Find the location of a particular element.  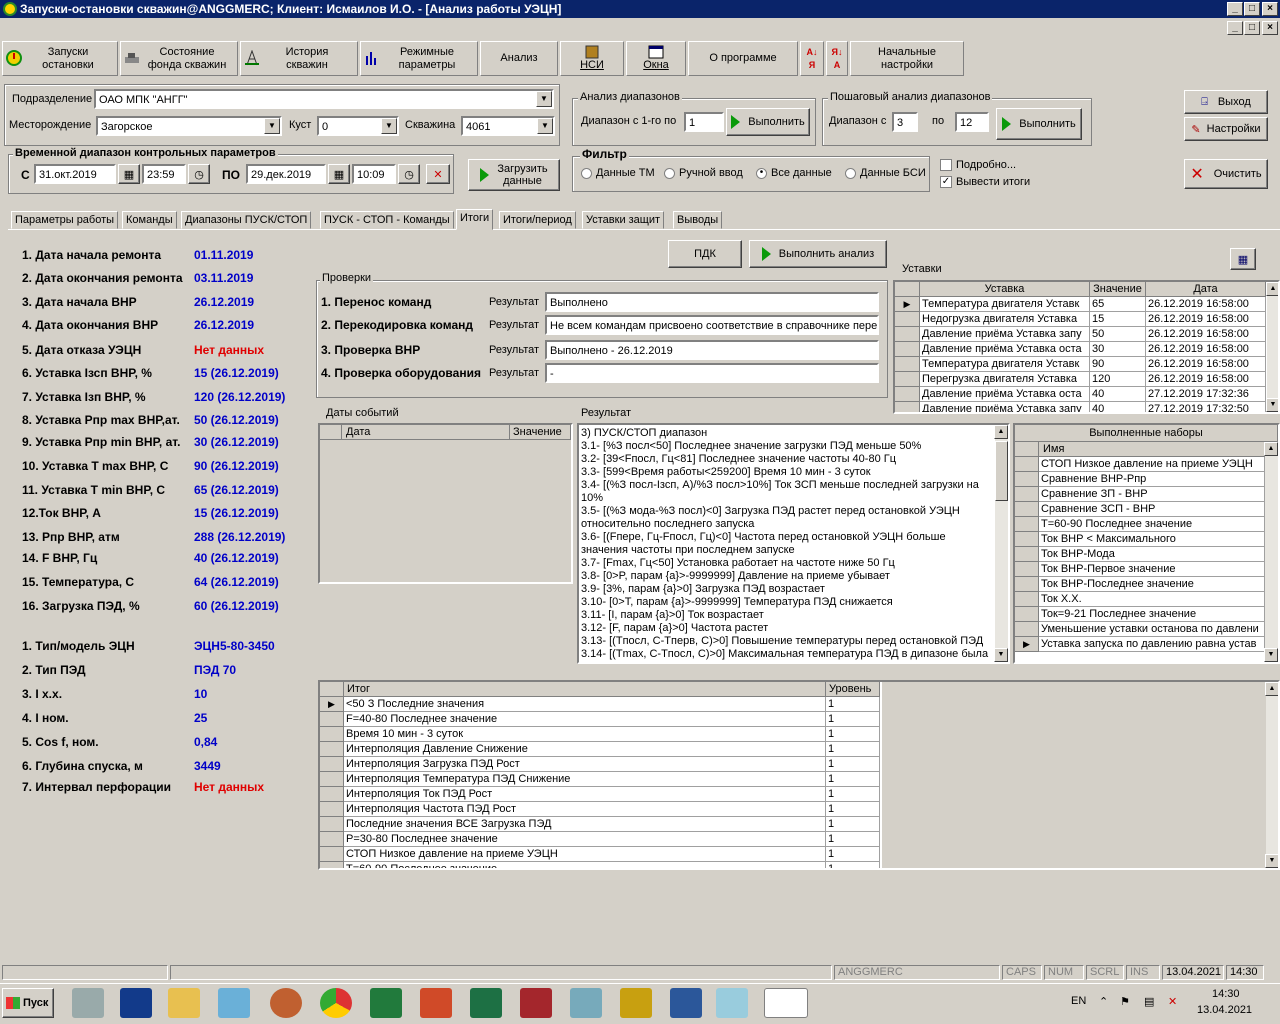

radio-all: • Все данные is located at coordinates (794, 173).